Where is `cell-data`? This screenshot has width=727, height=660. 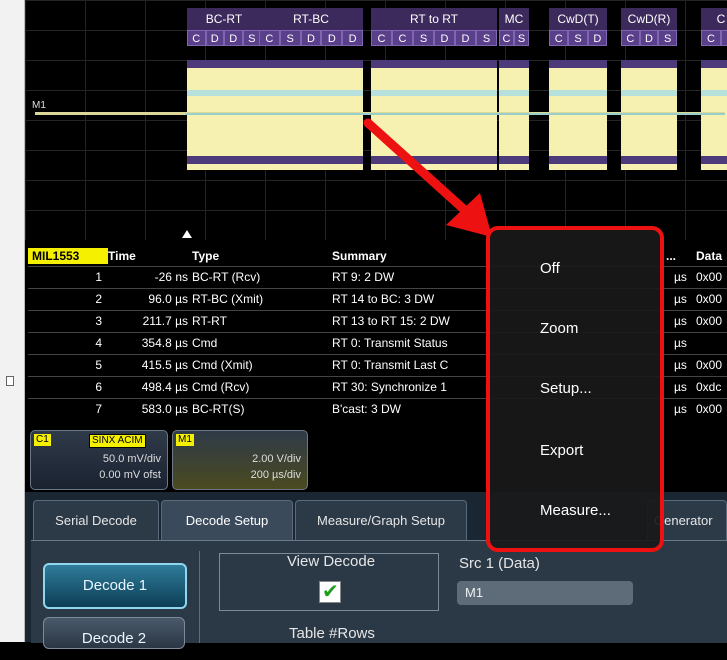
cell-data is located at coordinates (711, 343).